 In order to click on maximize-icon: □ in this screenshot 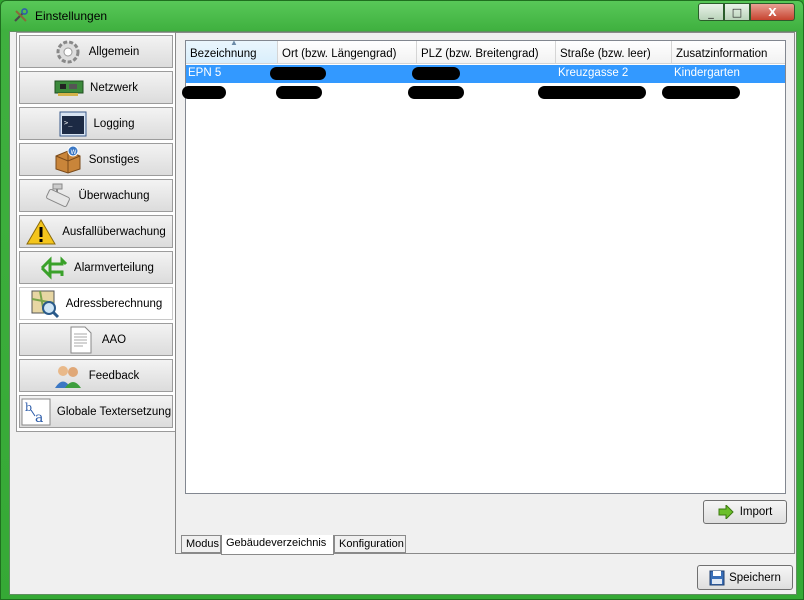, I will do `click(737, 12)`.